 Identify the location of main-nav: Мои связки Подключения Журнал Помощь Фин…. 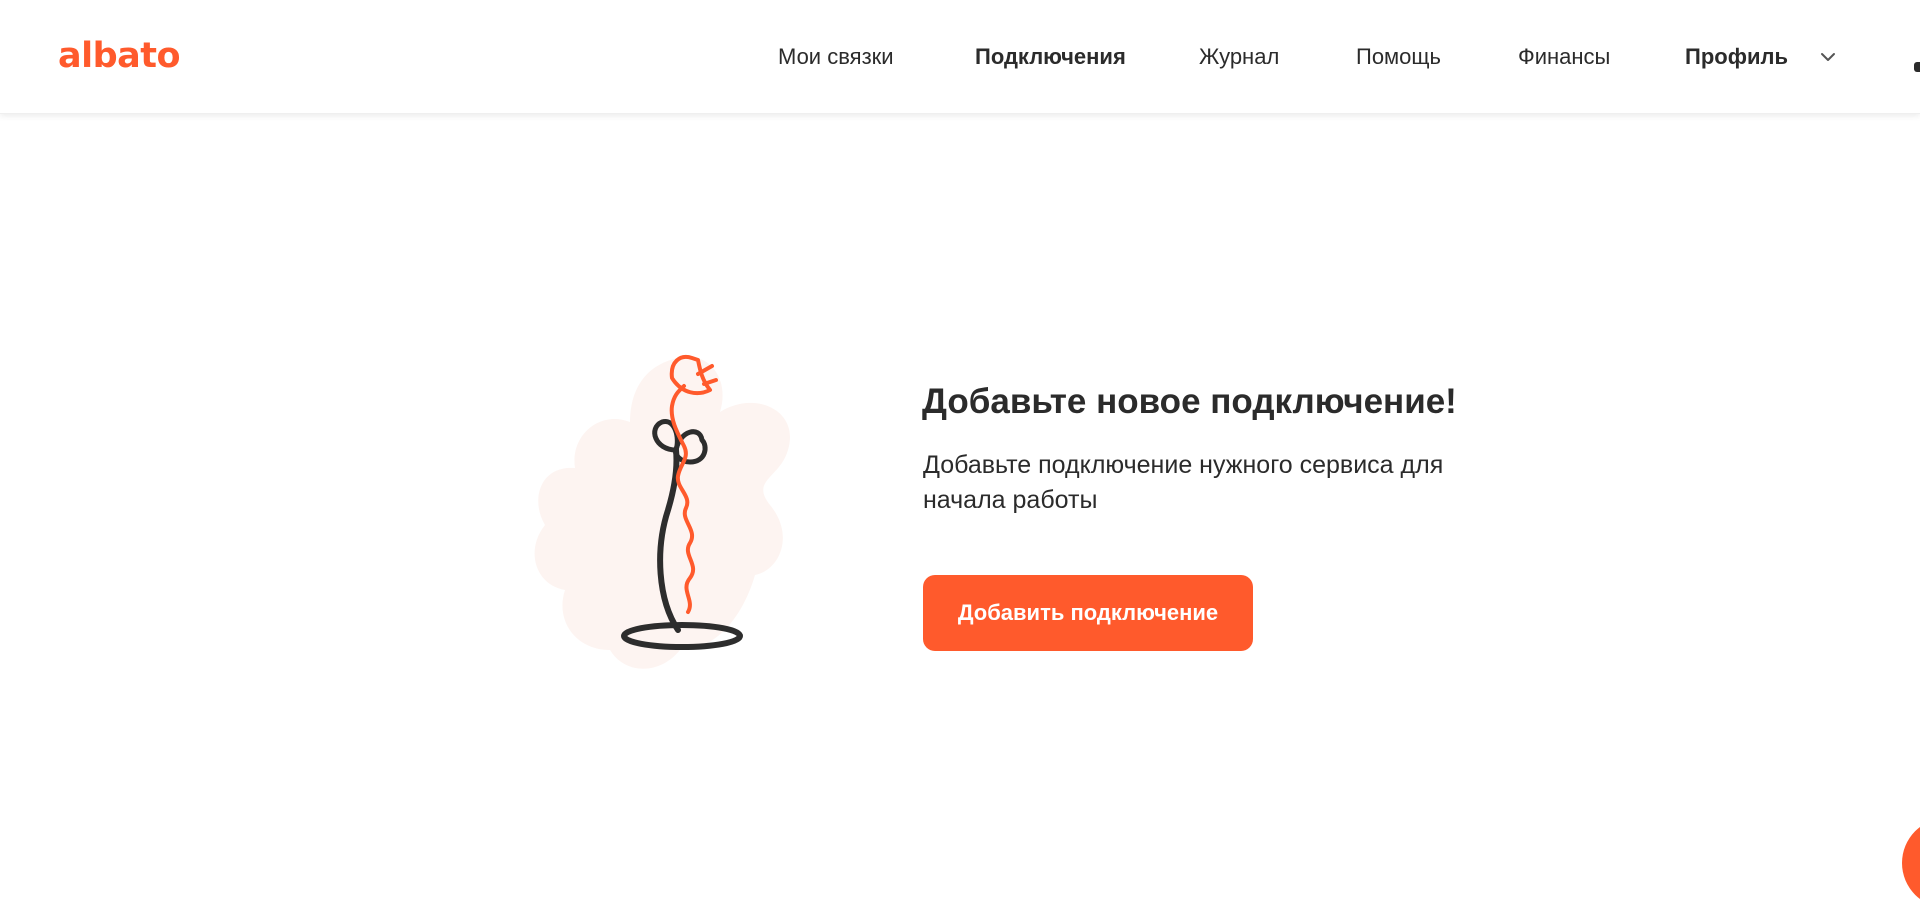
(960, 56).